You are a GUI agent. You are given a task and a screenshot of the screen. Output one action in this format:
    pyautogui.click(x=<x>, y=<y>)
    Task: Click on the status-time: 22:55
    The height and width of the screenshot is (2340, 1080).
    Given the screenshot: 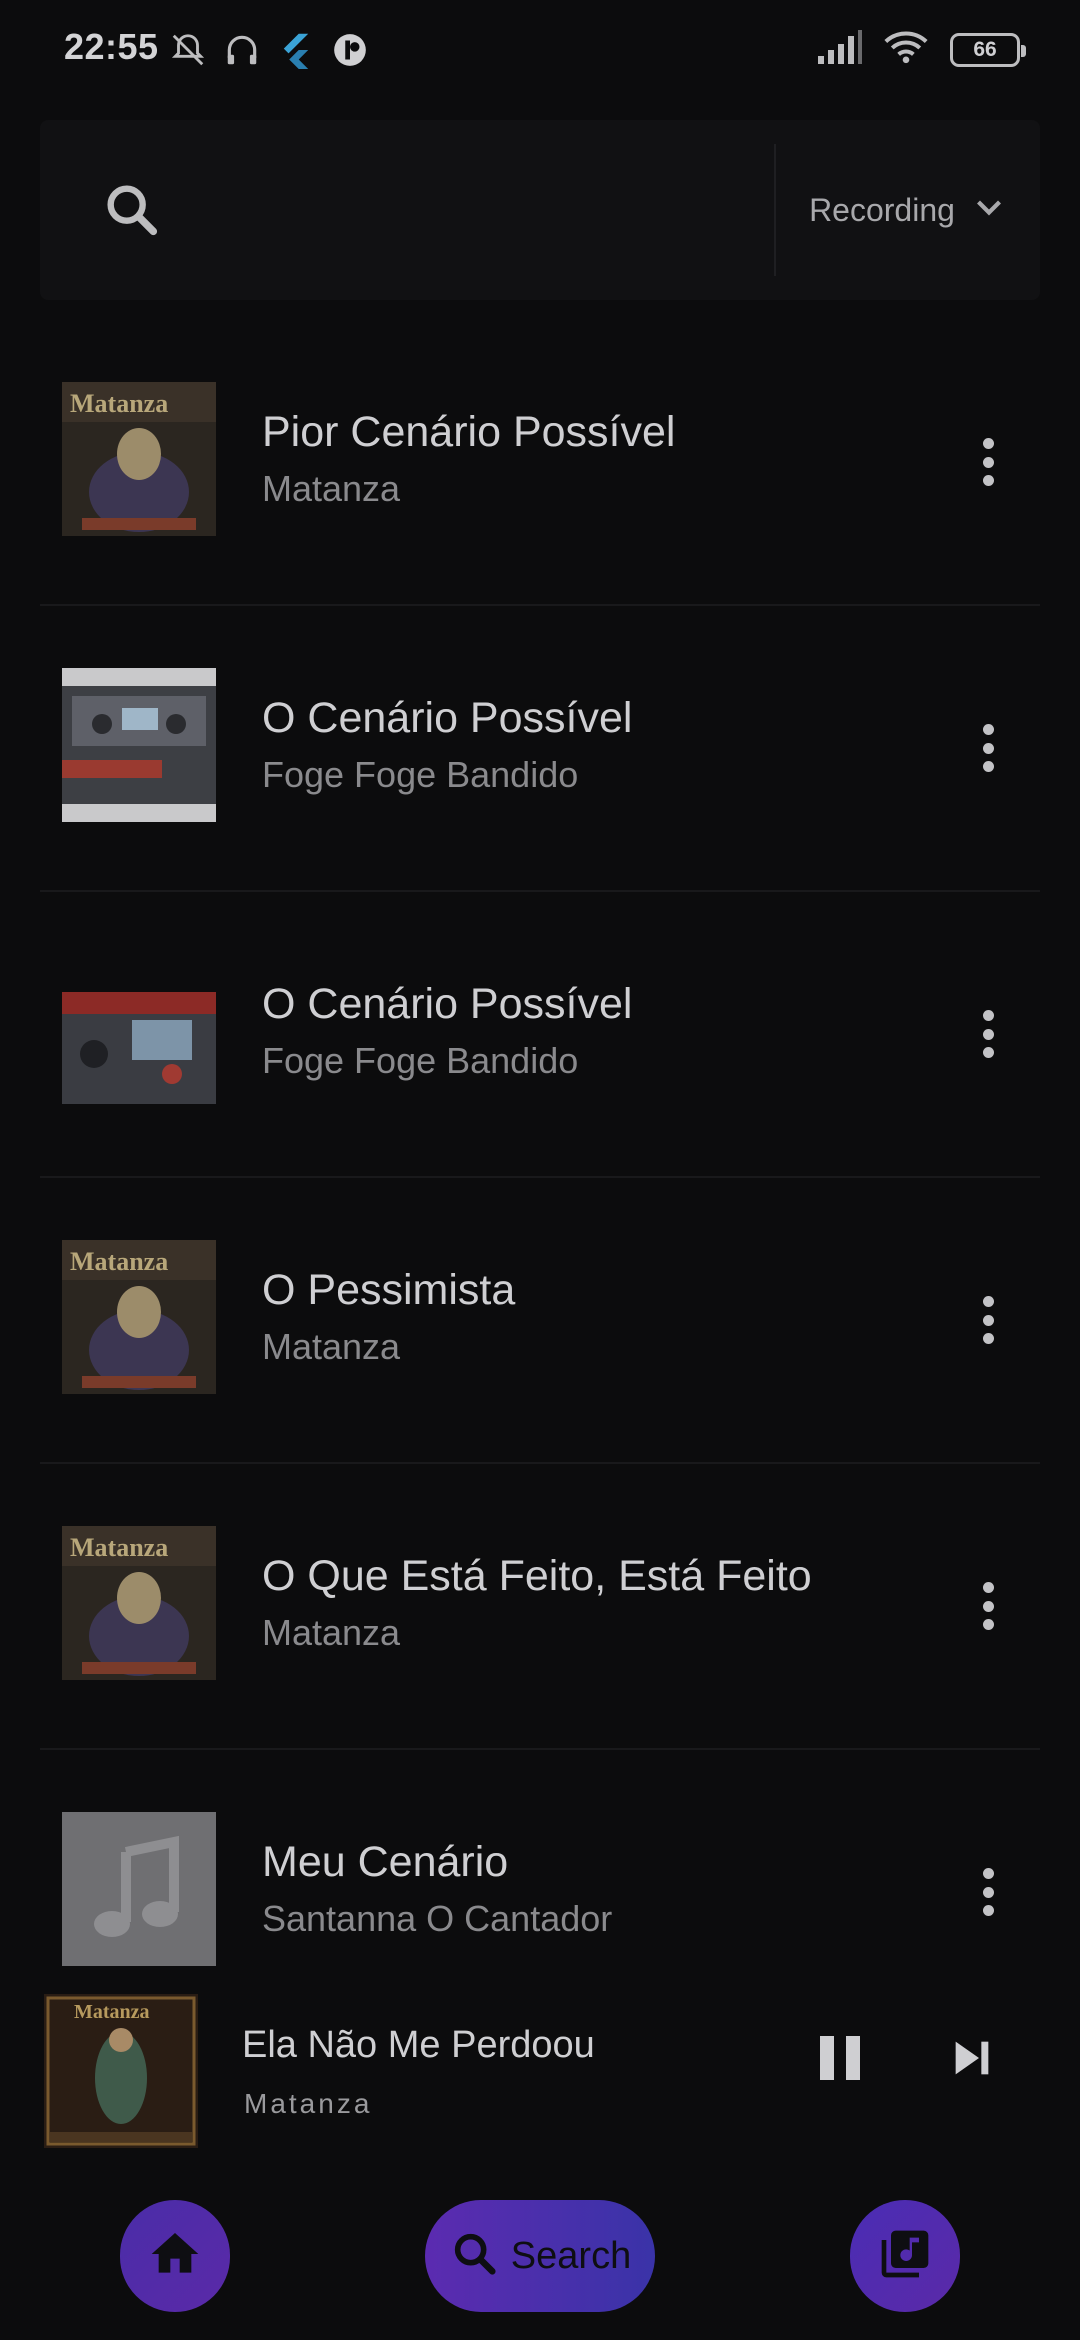 What is the action you would take?
    pyautogui.click(x=111, y=46)
    